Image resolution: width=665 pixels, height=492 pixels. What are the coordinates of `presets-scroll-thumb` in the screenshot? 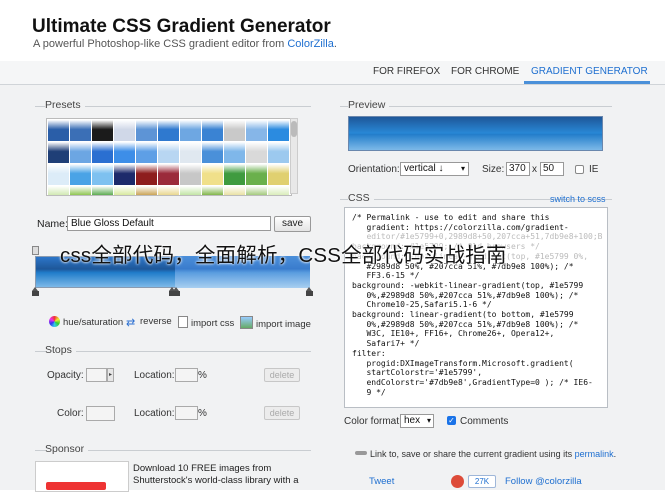 It's located at (294, 129).